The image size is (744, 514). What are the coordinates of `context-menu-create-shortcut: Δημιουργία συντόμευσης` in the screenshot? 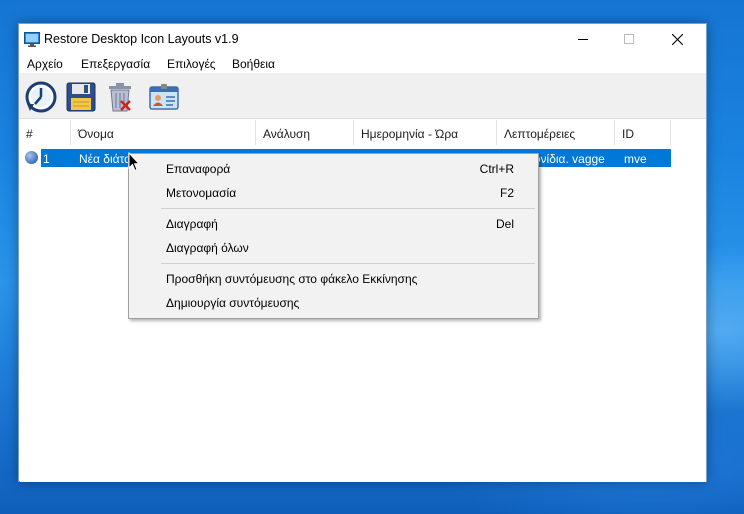 It's located at (333, 303).